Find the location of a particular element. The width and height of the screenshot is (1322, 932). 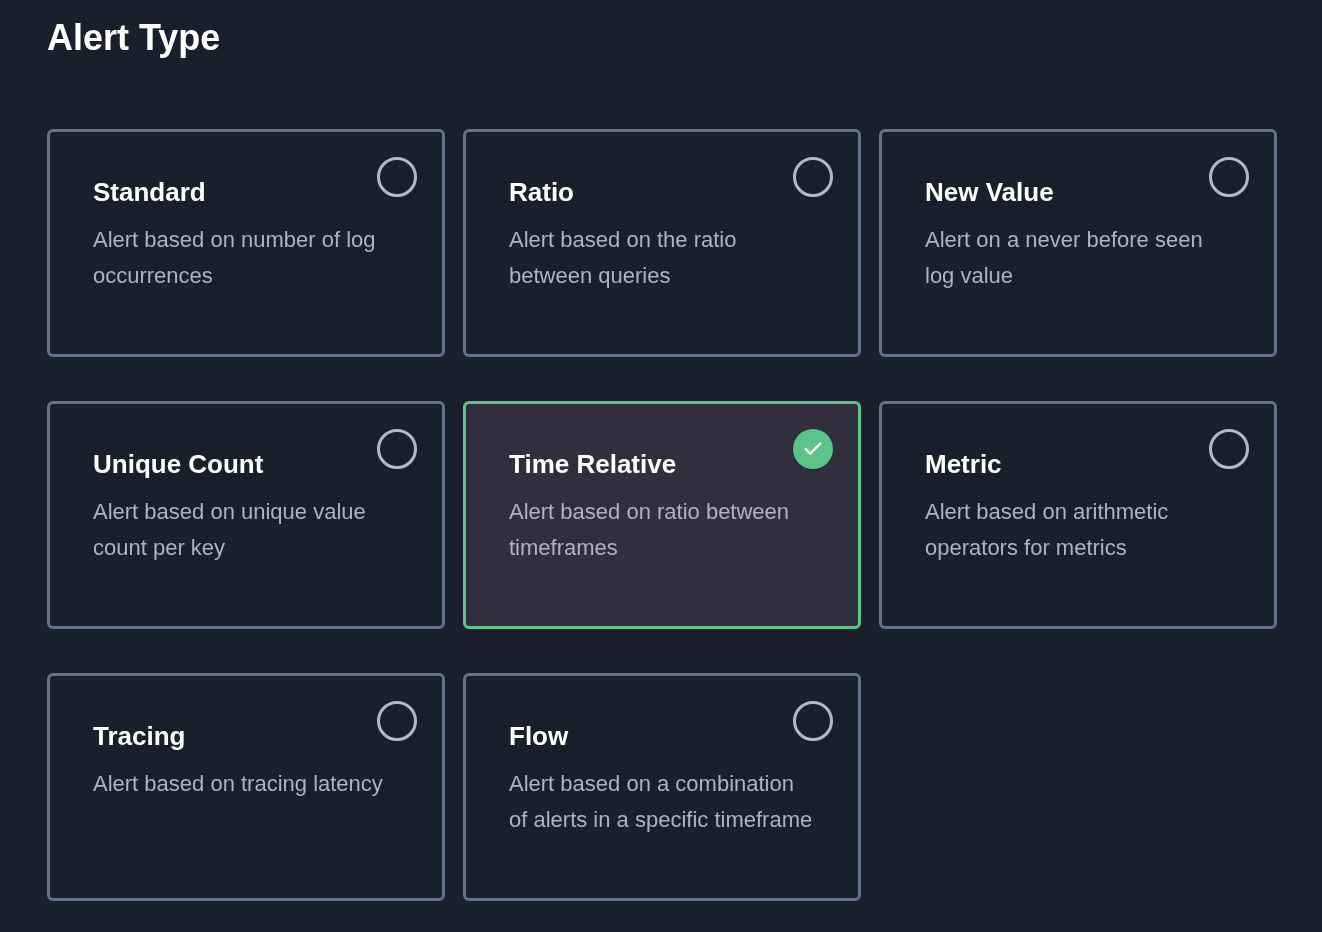

alert-type-card: Metric Alert based on arithmetic operators for metrics is located at coordinates (1078, 515).